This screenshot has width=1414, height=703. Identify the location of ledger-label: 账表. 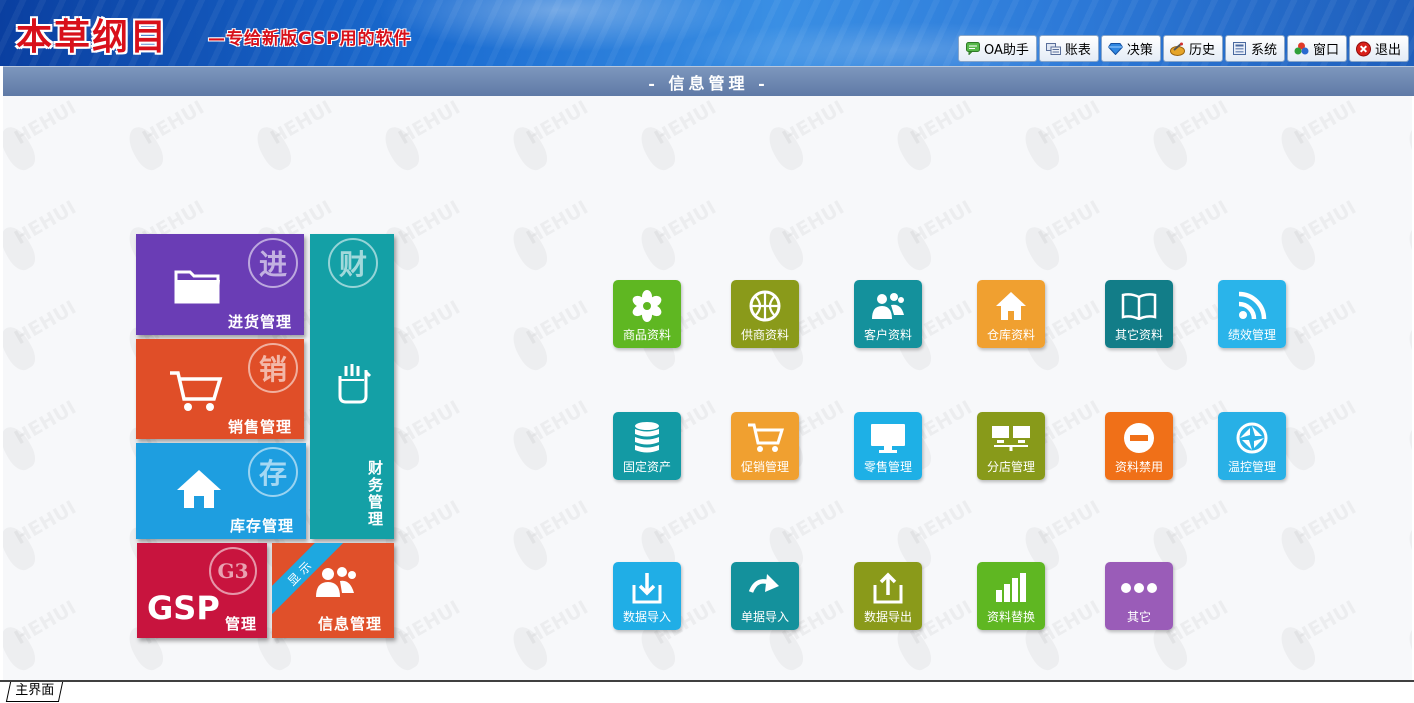
(1077, 50).